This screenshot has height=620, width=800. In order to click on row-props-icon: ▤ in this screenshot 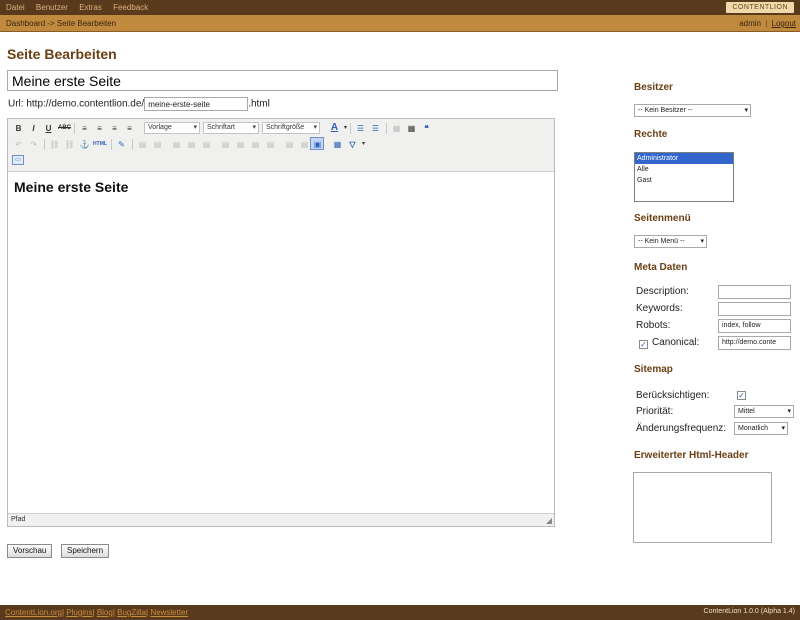, I will do `click(176, 144)`.